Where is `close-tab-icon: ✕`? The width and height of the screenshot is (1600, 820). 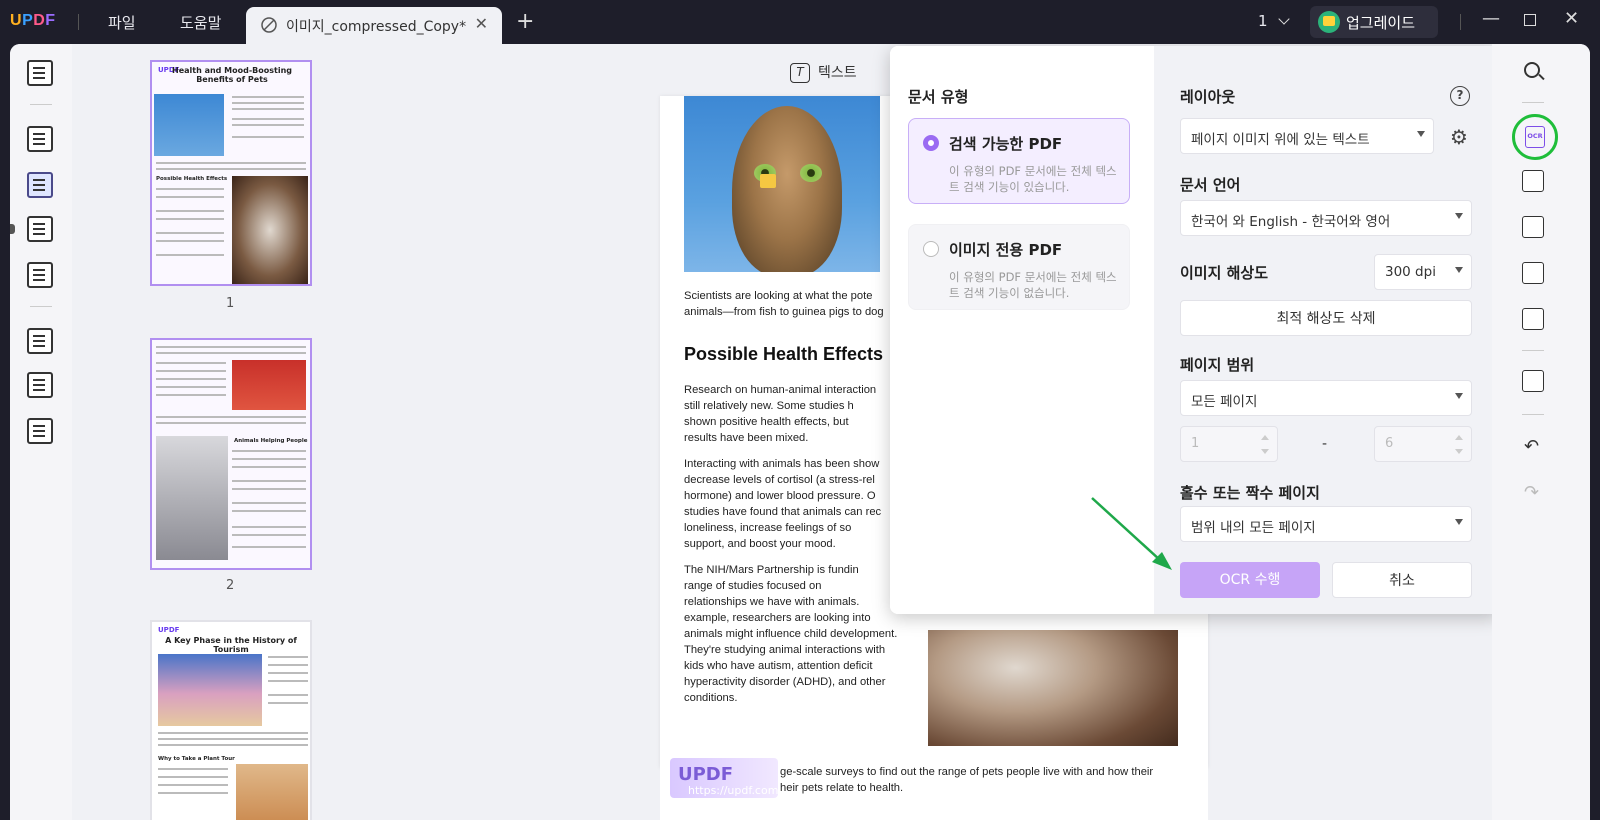
close-tab-icon: ✕ is located at coordinates (481, 23).